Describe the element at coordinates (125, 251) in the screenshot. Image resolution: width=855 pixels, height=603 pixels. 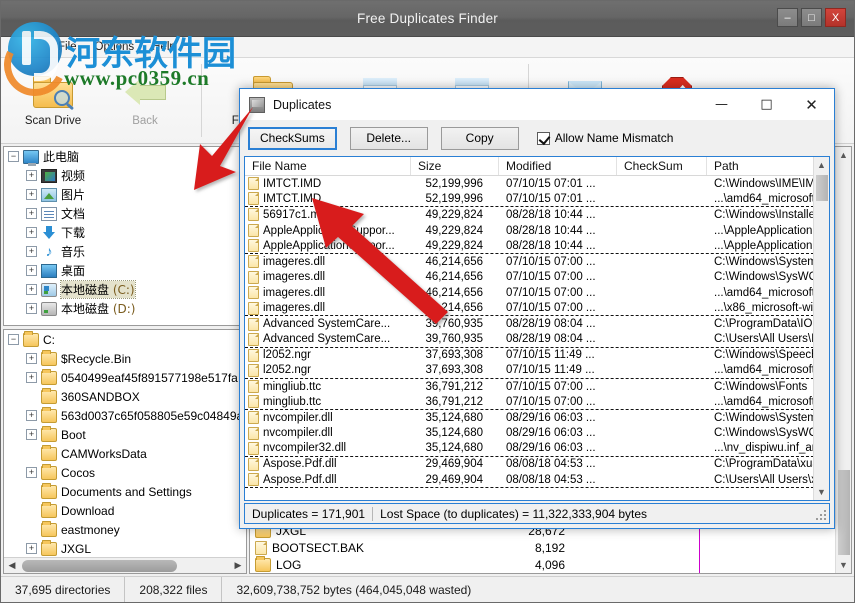
I see `computer-tree-row: + ♪ 音乐` at that location.